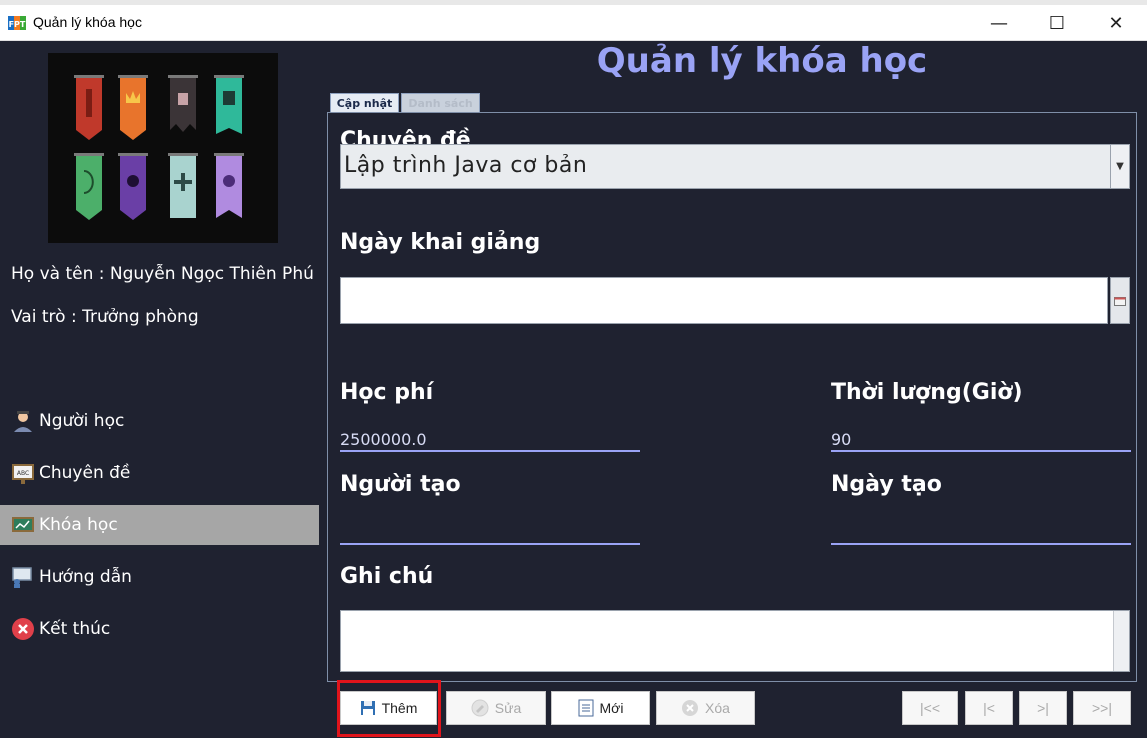  I want to click on maximize-button: ☐, so click(1057, 23).